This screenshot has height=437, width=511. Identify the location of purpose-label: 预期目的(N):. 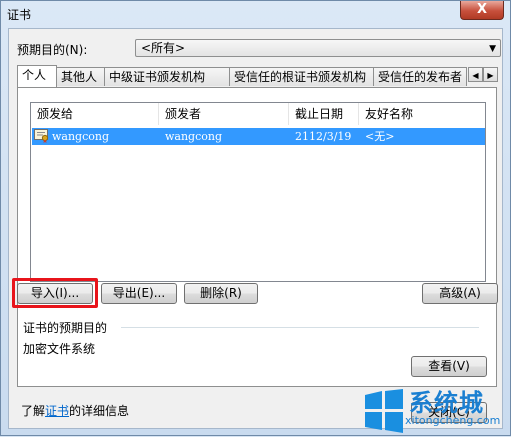
(52, 50).